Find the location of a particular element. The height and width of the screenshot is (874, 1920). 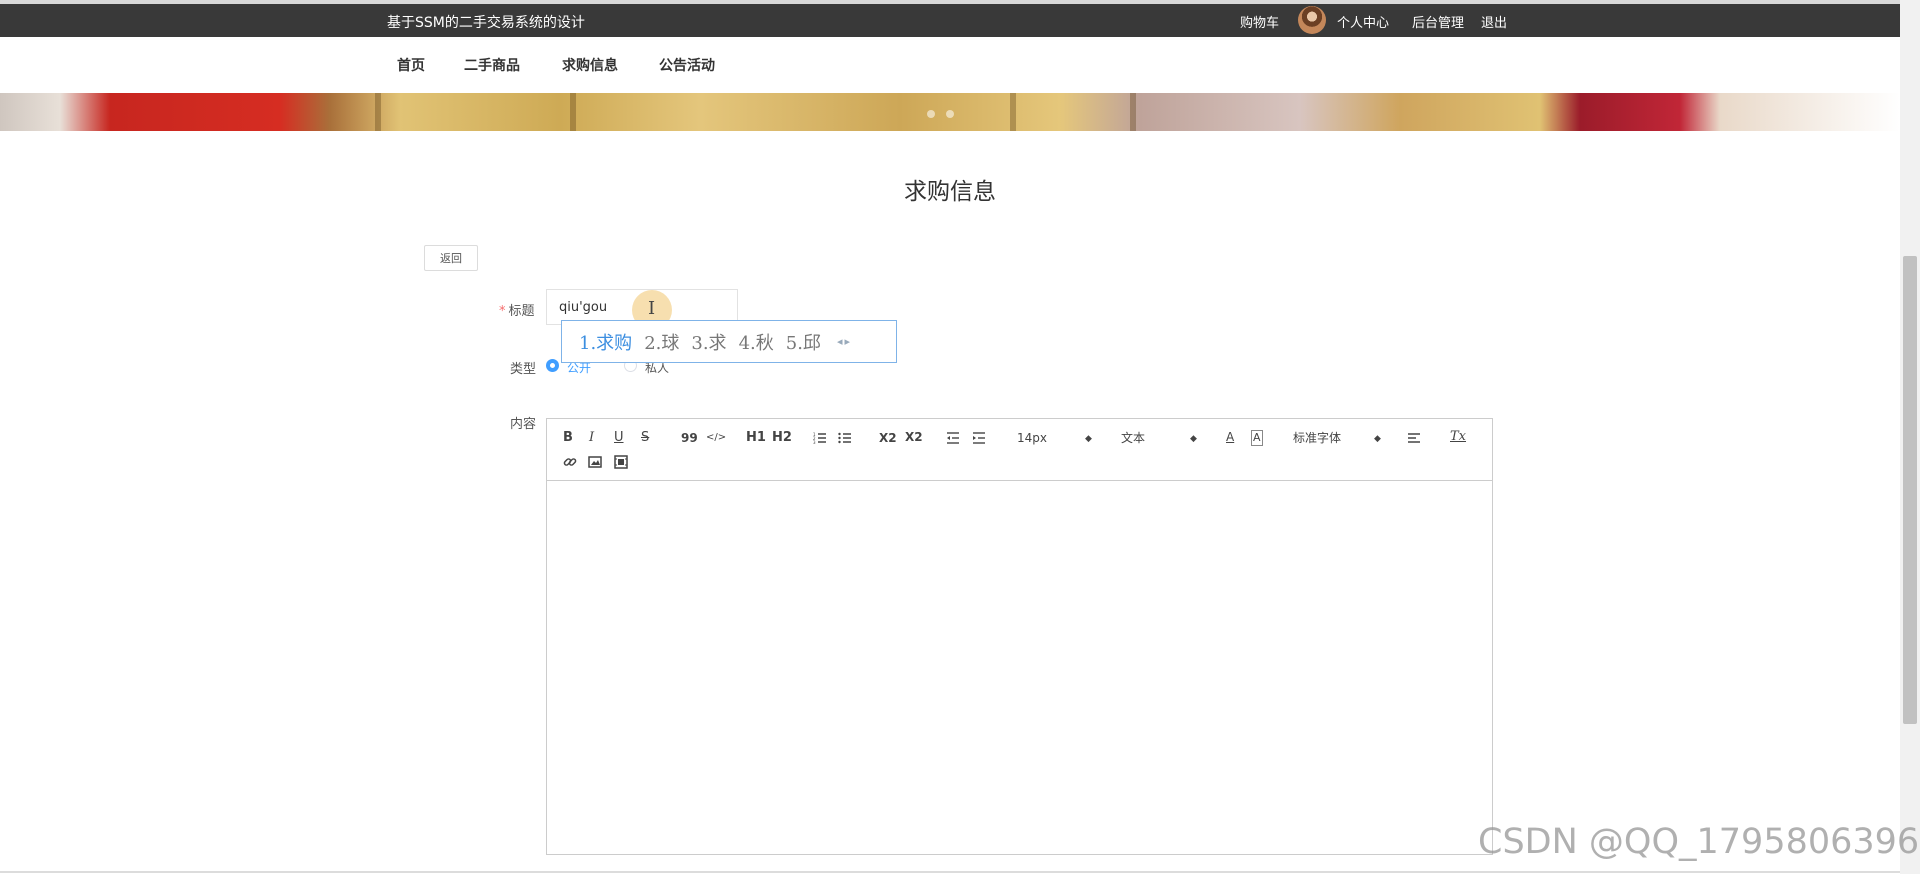

ime-candidate: 2.球 is located at coordinates (661, 342).